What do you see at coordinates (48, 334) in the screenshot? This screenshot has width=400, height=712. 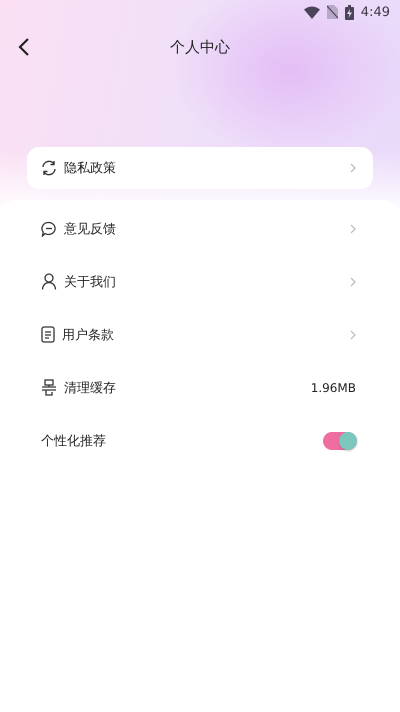 I see `document-icon` at bounding box center [48, 334].